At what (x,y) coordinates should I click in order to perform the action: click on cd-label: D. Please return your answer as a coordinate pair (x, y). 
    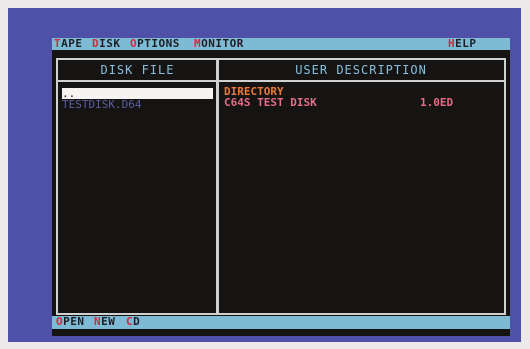
    Looking at the image, I should click on (137, 321).